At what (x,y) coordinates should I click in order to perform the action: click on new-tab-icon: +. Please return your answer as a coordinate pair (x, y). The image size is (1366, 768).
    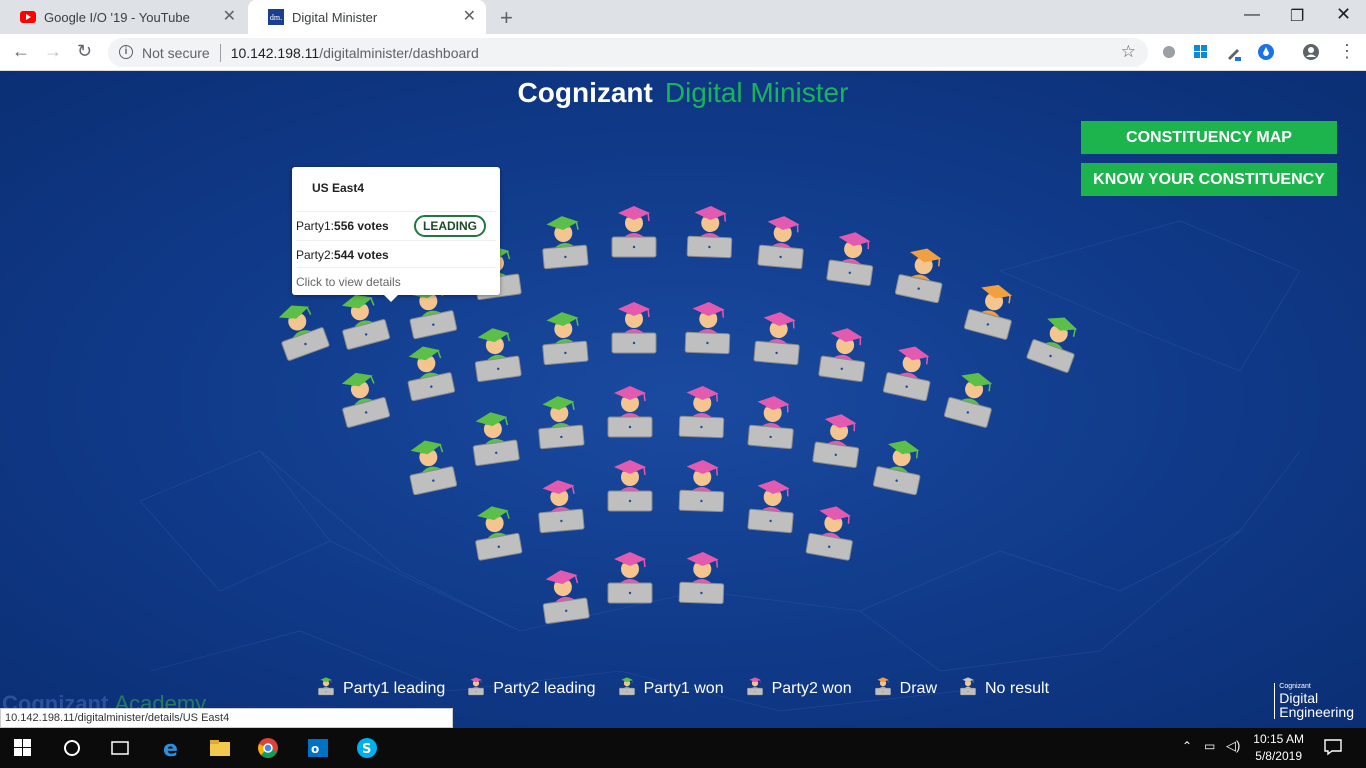
    Looking at the image, I should click on (506, 18).